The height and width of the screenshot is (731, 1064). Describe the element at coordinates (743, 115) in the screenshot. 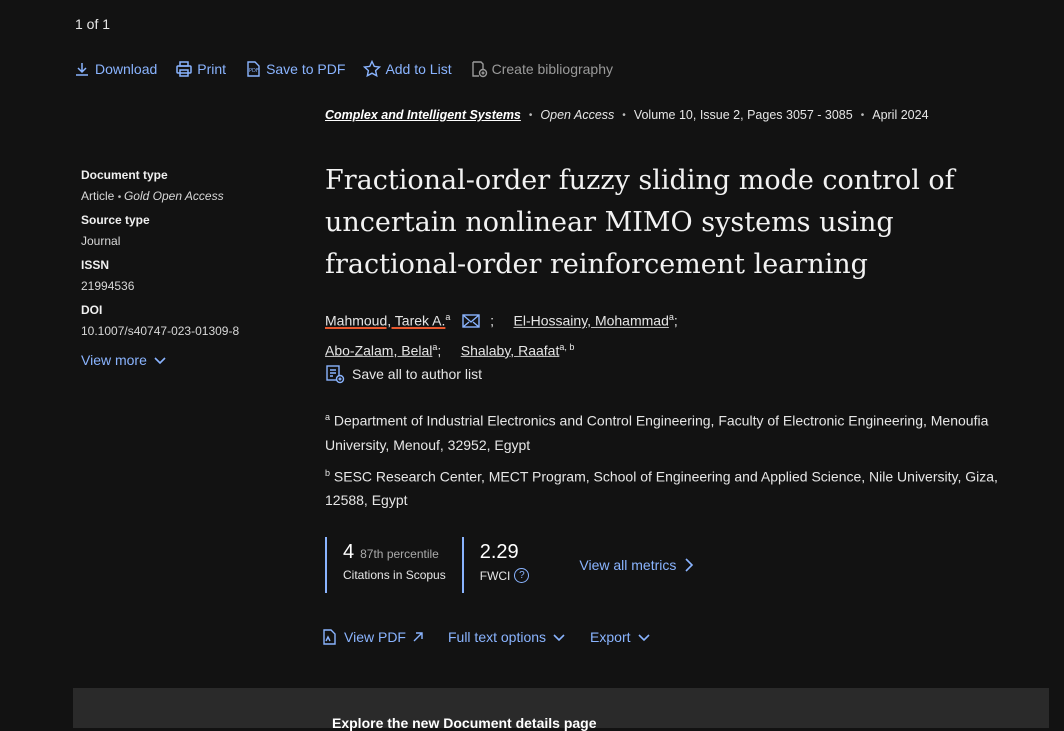

I see `volume-info: Volume 10, Issue 2, Pages 3057 - 3085` at that location.